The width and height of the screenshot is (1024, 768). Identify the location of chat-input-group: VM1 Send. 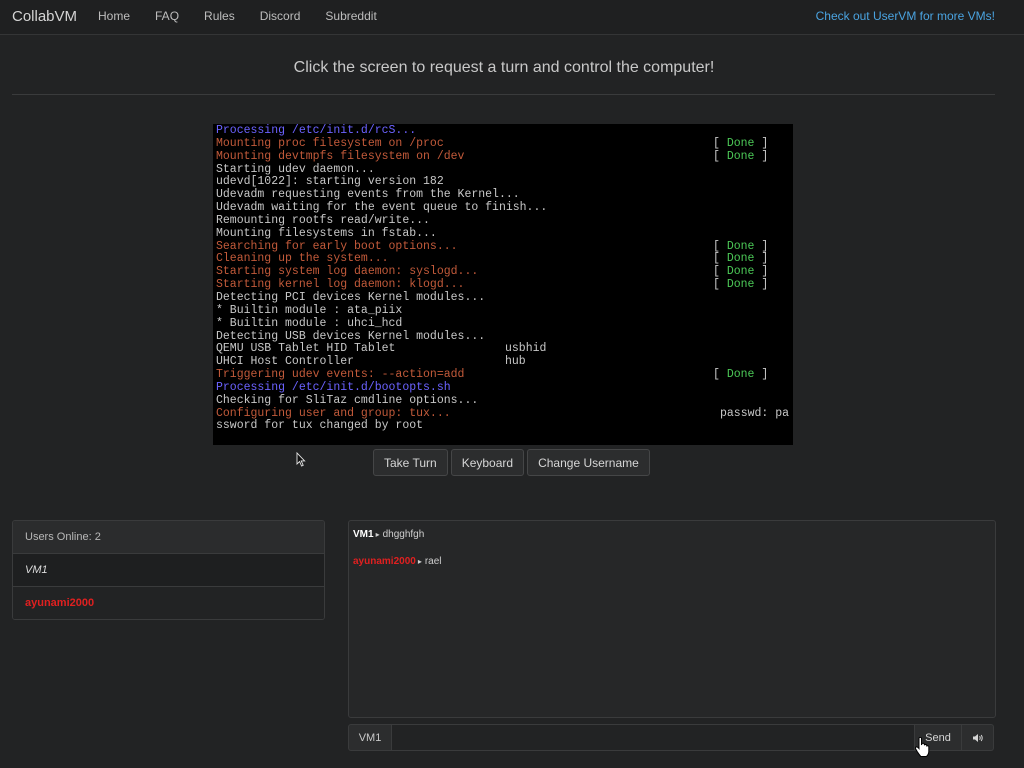
(671, 737).